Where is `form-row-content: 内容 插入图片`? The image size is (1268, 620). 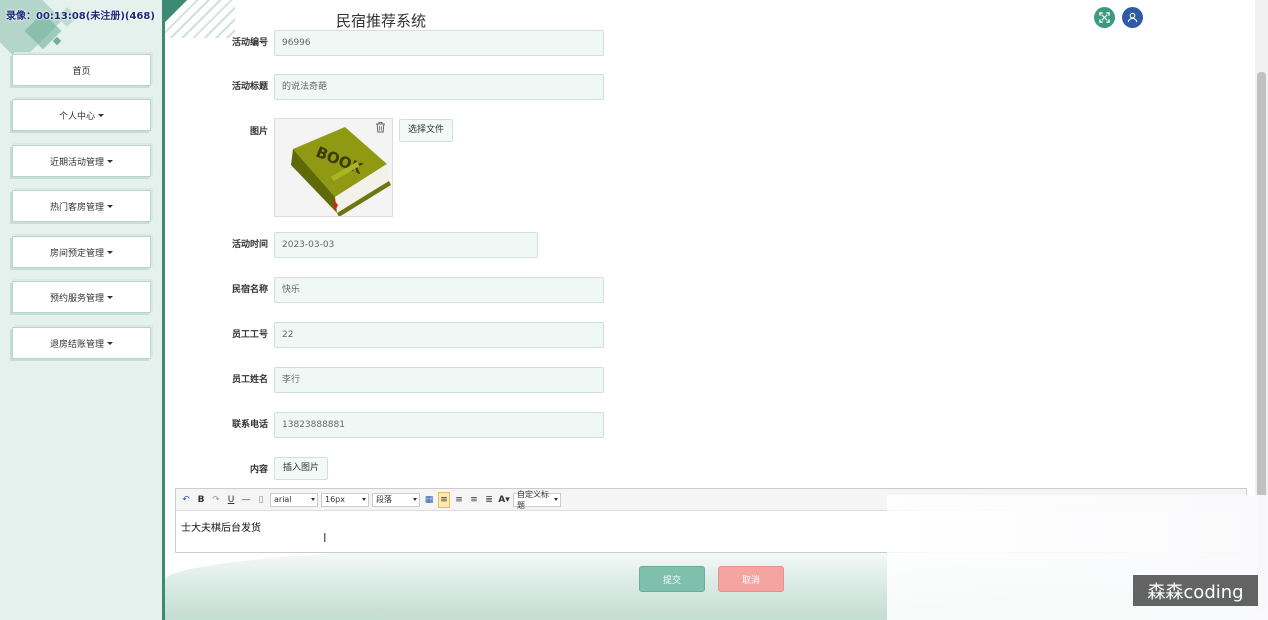
form-row-content: 内容 插入图片 is located at coordinates (615, 470).